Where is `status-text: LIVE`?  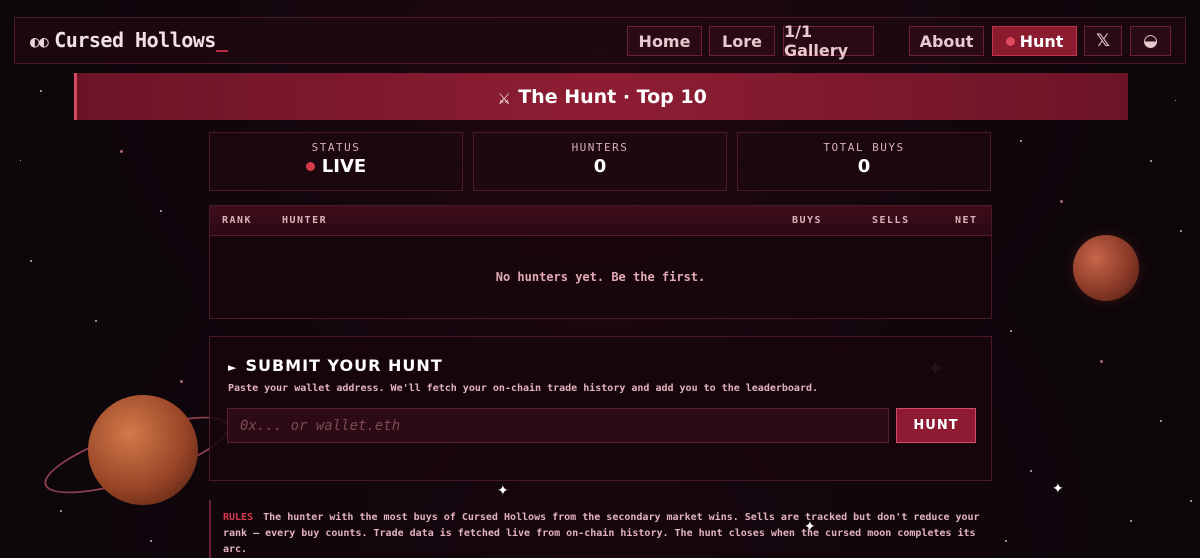
status-text: LIVE is located at coordinates (344, 166).